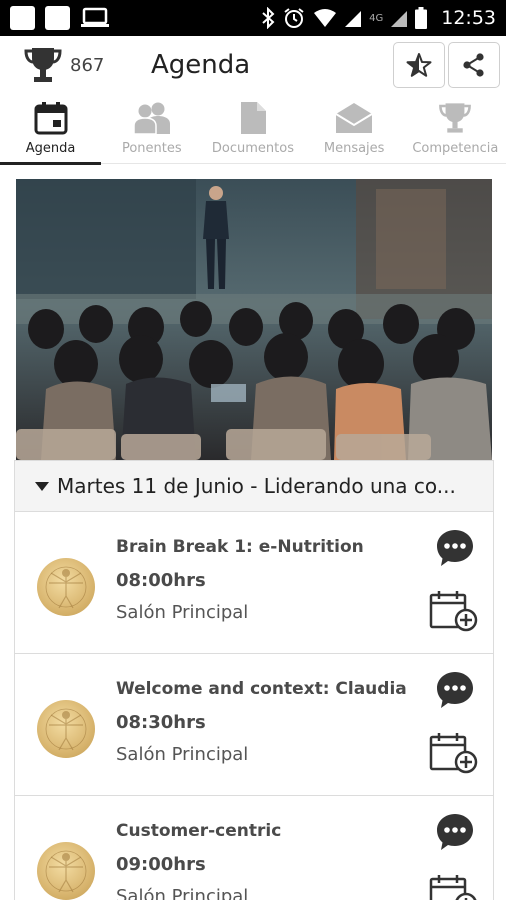 Image resolution: width=506 pixels, height=900 pixels. I want to click on envelope-icon, so click(354, 118).